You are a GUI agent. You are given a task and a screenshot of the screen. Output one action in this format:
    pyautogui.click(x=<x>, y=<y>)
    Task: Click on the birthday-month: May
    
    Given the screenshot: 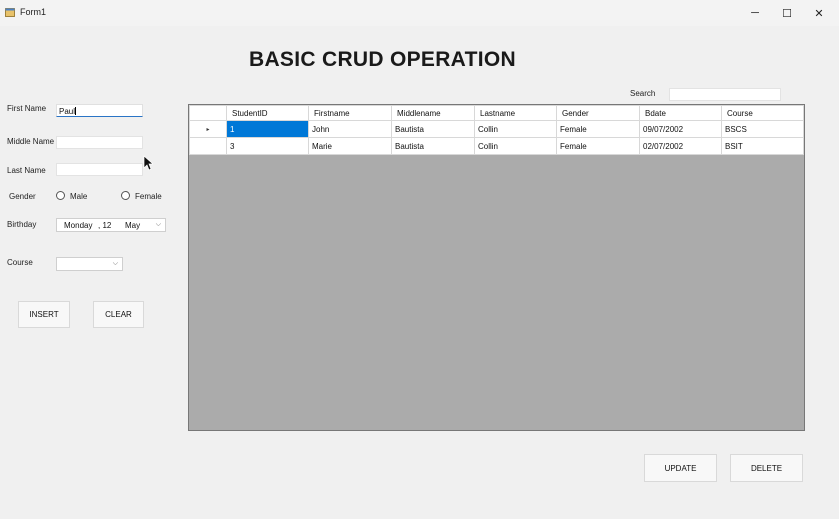 What is the action you would take?
    pyautogui.click(x=133, y=225)
    